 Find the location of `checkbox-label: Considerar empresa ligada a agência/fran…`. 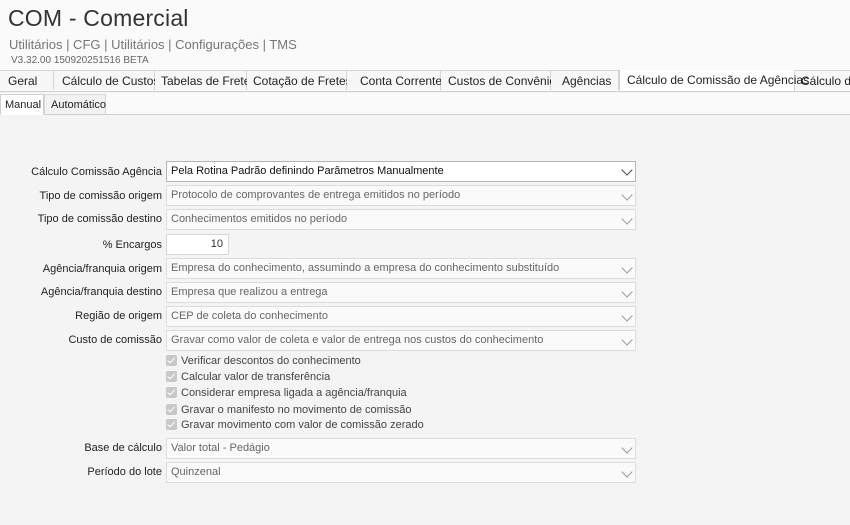

checkbox-label: Considerar empresa ligada a agência/fran… is located at coordinates (294, 393).